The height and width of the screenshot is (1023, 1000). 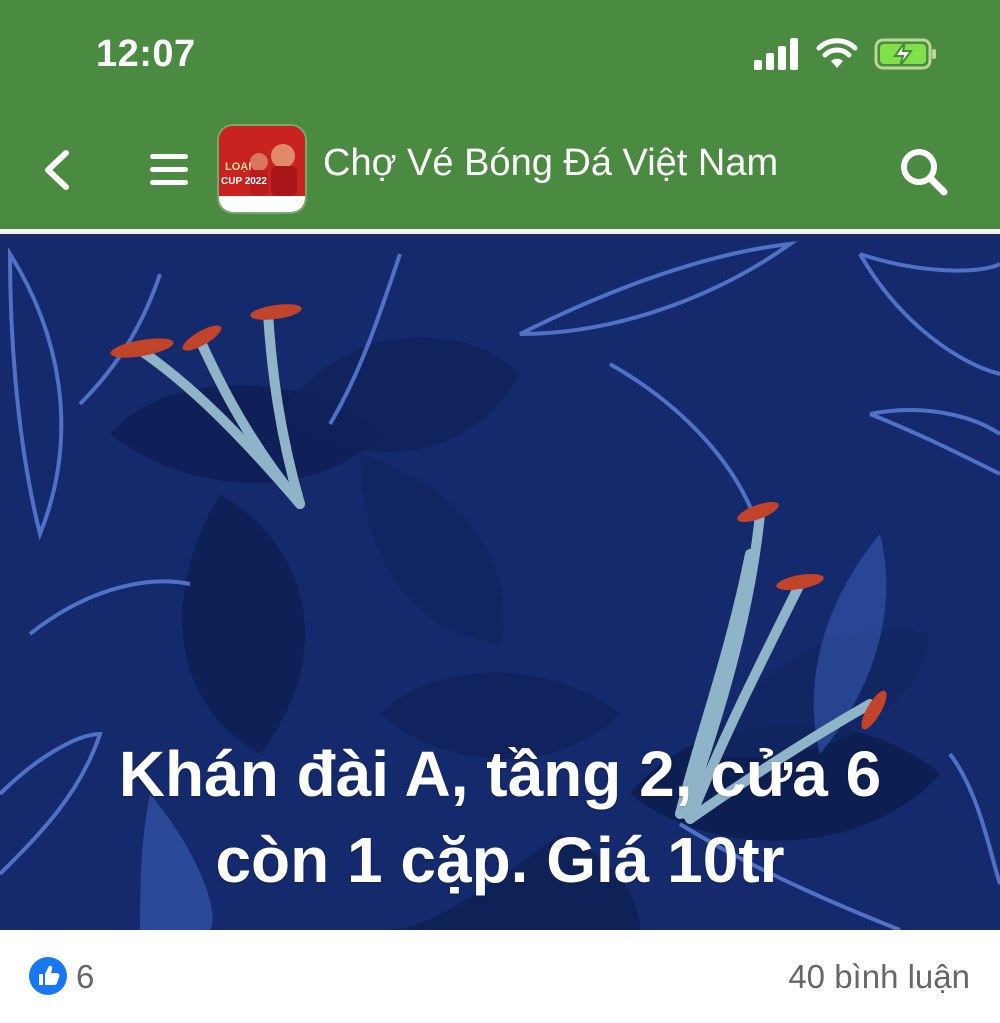 What do you see at coordinates (879, 977) in the screenshot?
I see `comment-count: 40 bình luận` at bounding box center [879, 977].